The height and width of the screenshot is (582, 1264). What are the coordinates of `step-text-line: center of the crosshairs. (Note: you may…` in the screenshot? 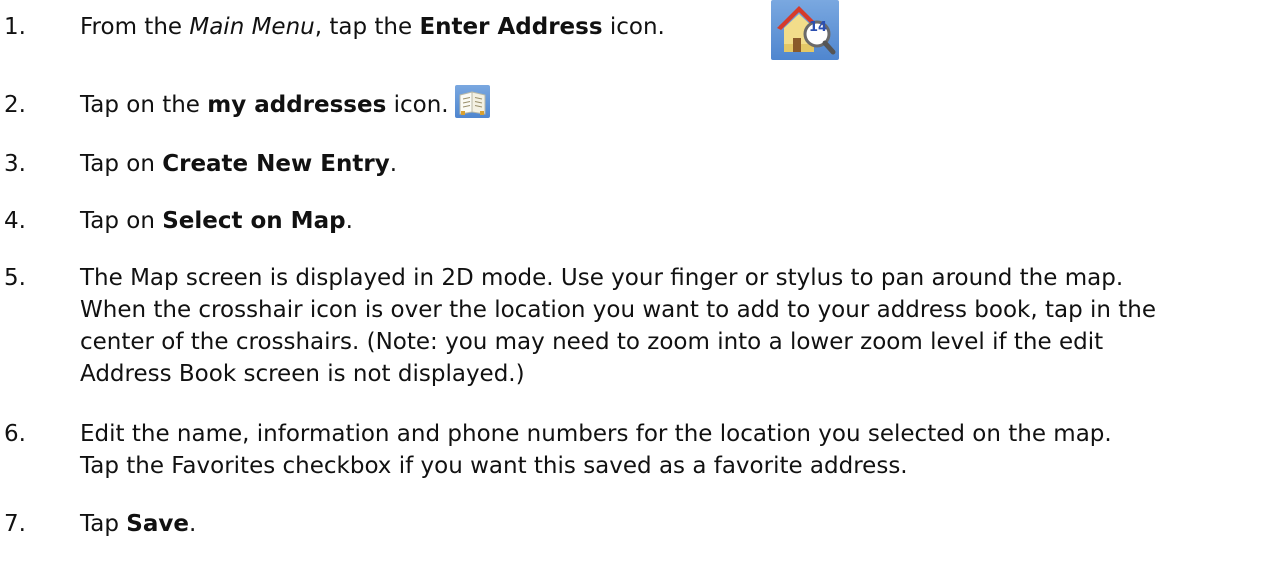 It's located at (592, 342).